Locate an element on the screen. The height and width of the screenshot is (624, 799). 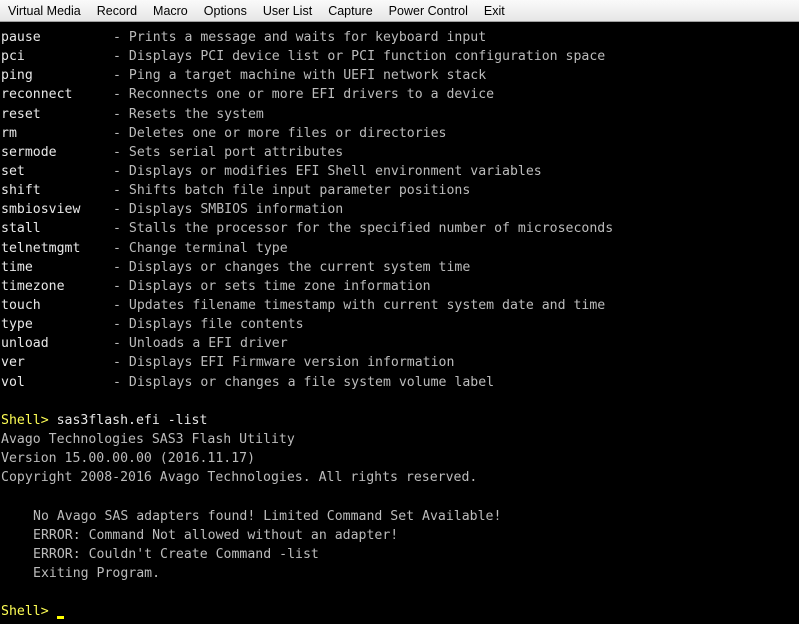
help-command: telnetmgmt is located at coordinates (41, 248).